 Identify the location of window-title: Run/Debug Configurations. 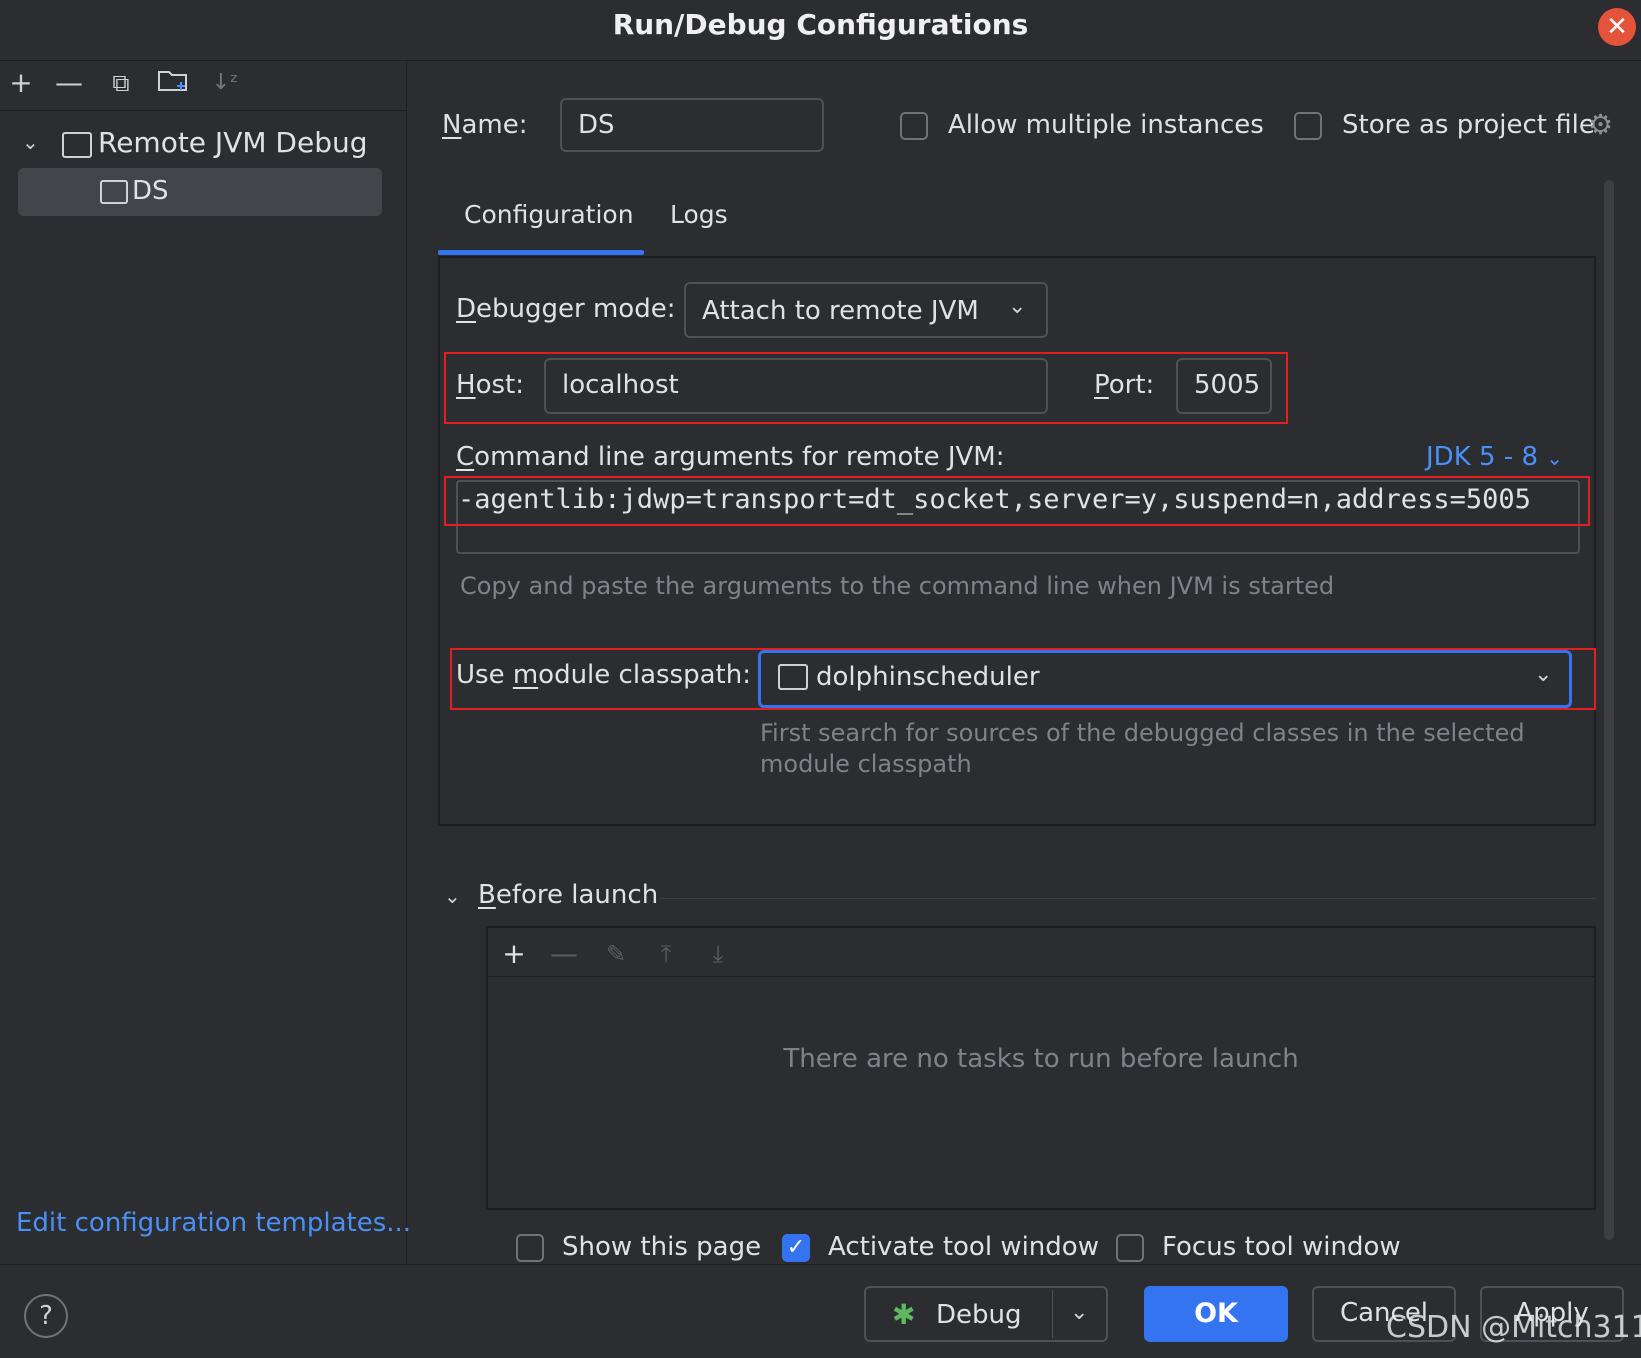
(820, 24).